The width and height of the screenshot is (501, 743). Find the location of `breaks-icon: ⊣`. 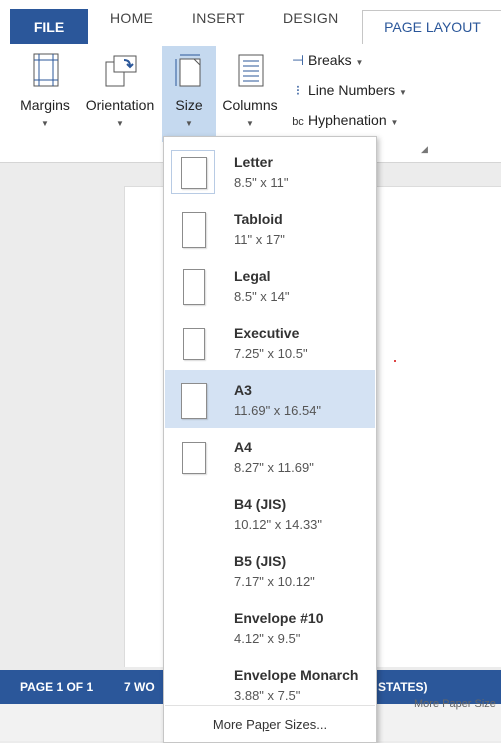

breaks-icon: ⊣ is located at coordinates (298, 60).